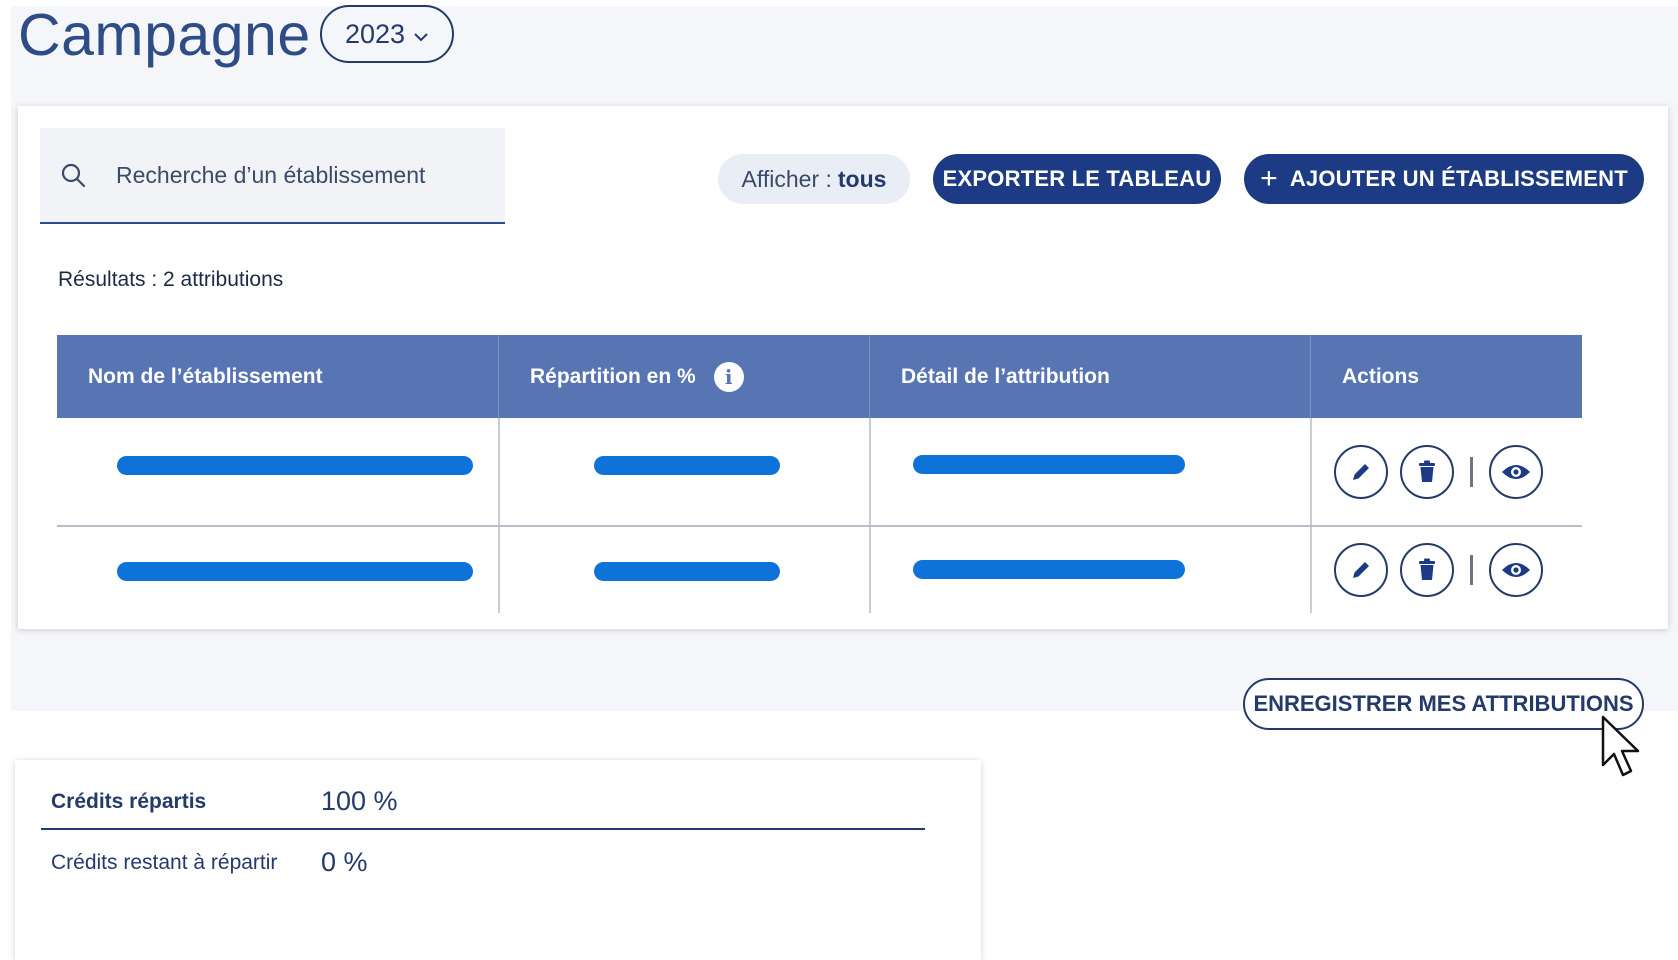 The width and height of the screenshot is (1678, 960). Describe the element at coordinates (344, 862) in the screenshot. I see `credits-remaining-value: 0 %` at that location.